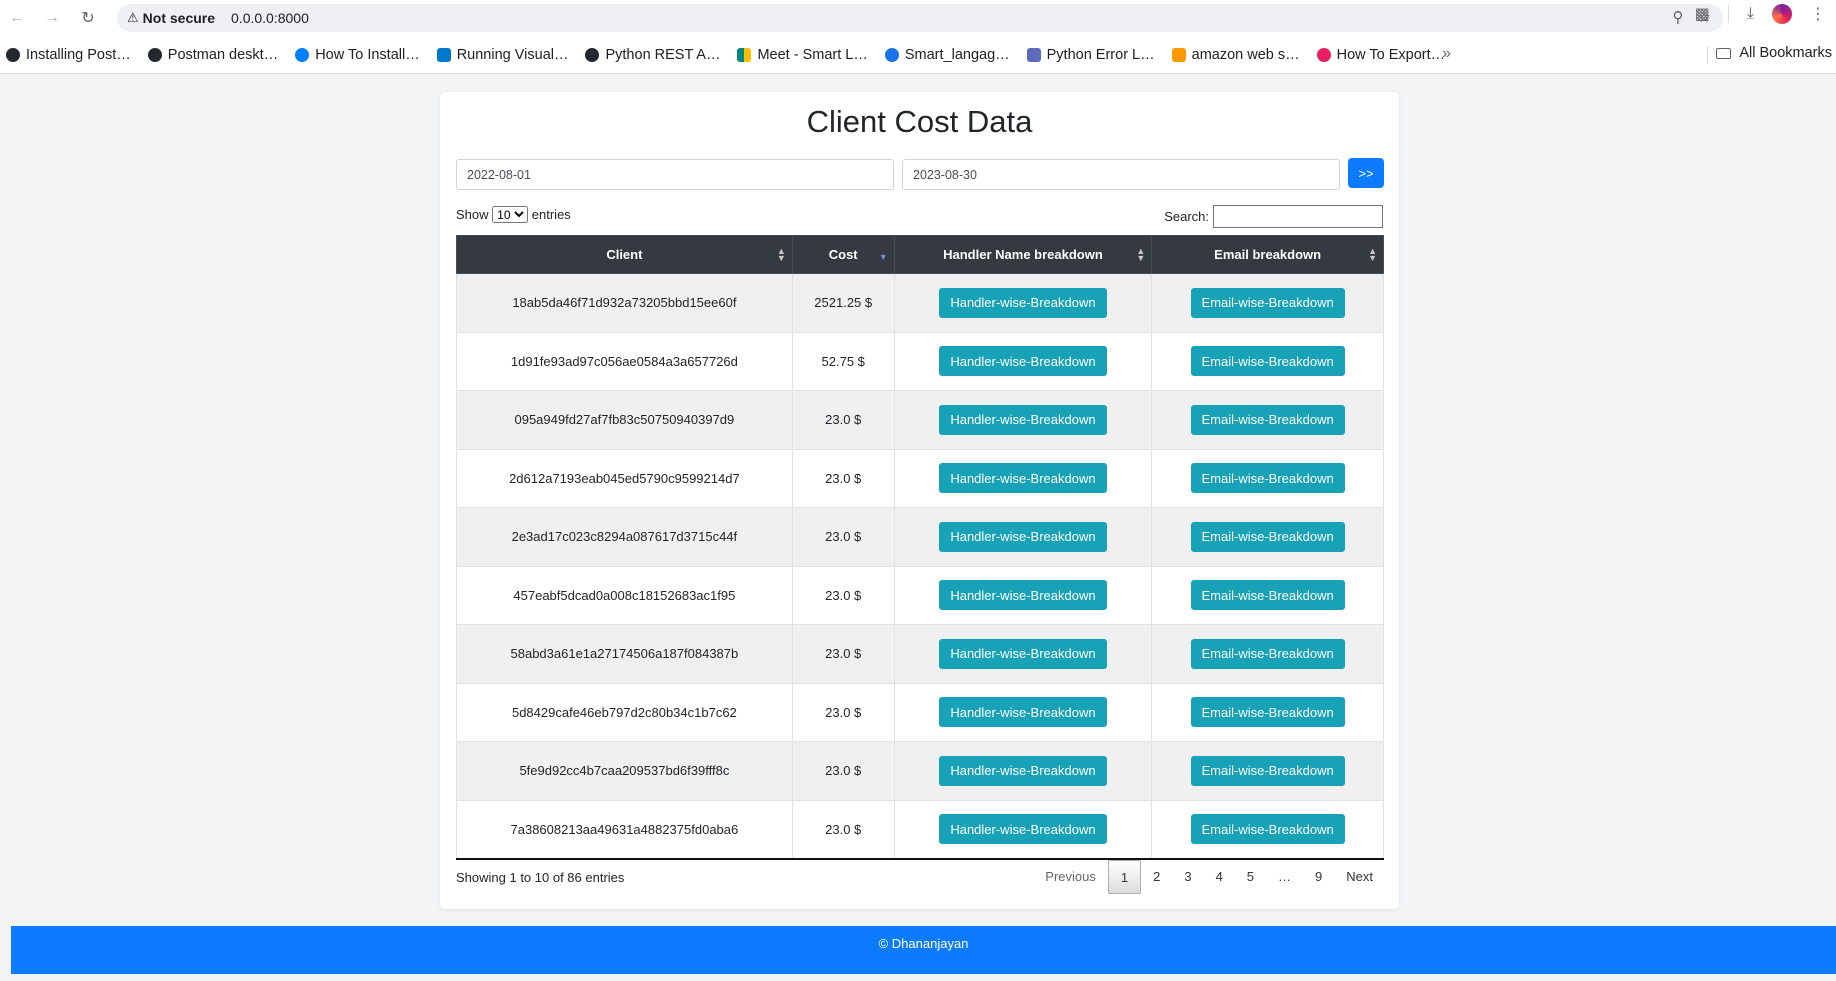  Describe the element at coordinates (1267, 254) in the screenshot. I see `column-header-email: Email breakdown ▲ ▼` at that location.